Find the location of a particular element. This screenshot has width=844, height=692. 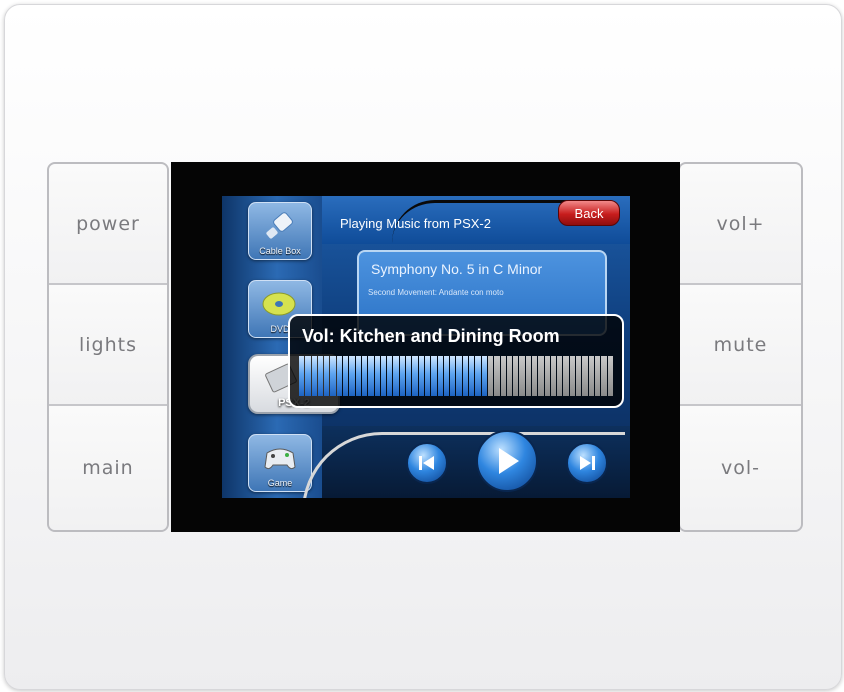

lights-button: lights is located at coordinates (108, 345).